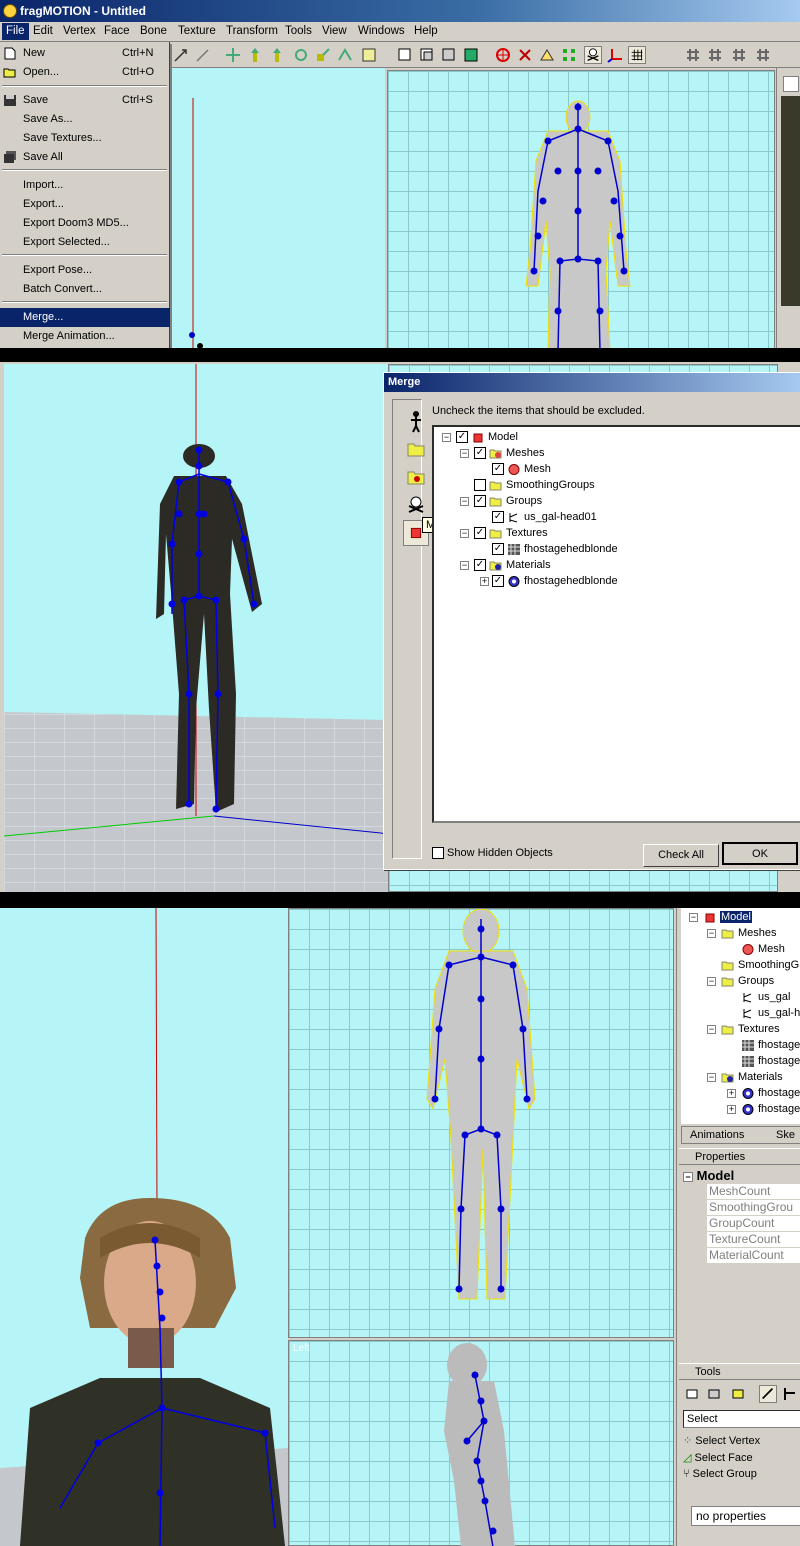 The height and width of the screenshot is (1546, 800). What do you see at coordinates (277, 55) in the screenshot?
I see `move-z-icon` at bounding box center [277, 55].